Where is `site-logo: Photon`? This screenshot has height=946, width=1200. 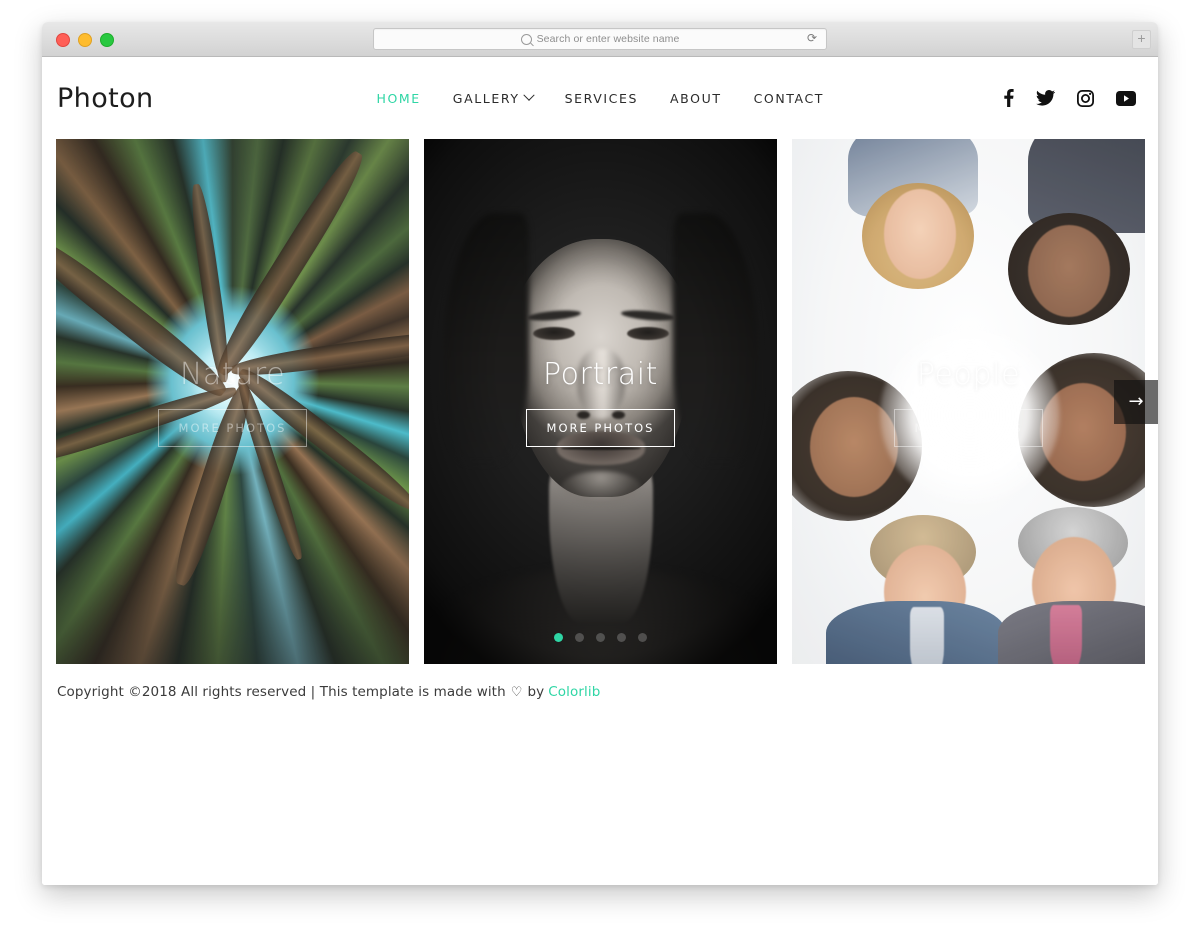
site-logo: Photon is located at coordinates (216, 98).